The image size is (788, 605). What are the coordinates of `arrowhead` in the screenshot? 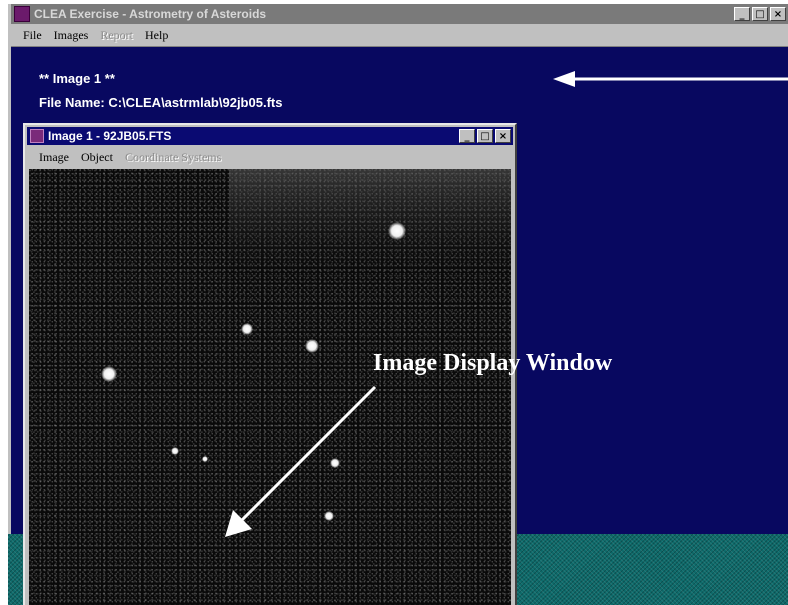 It's located at (564, 79).